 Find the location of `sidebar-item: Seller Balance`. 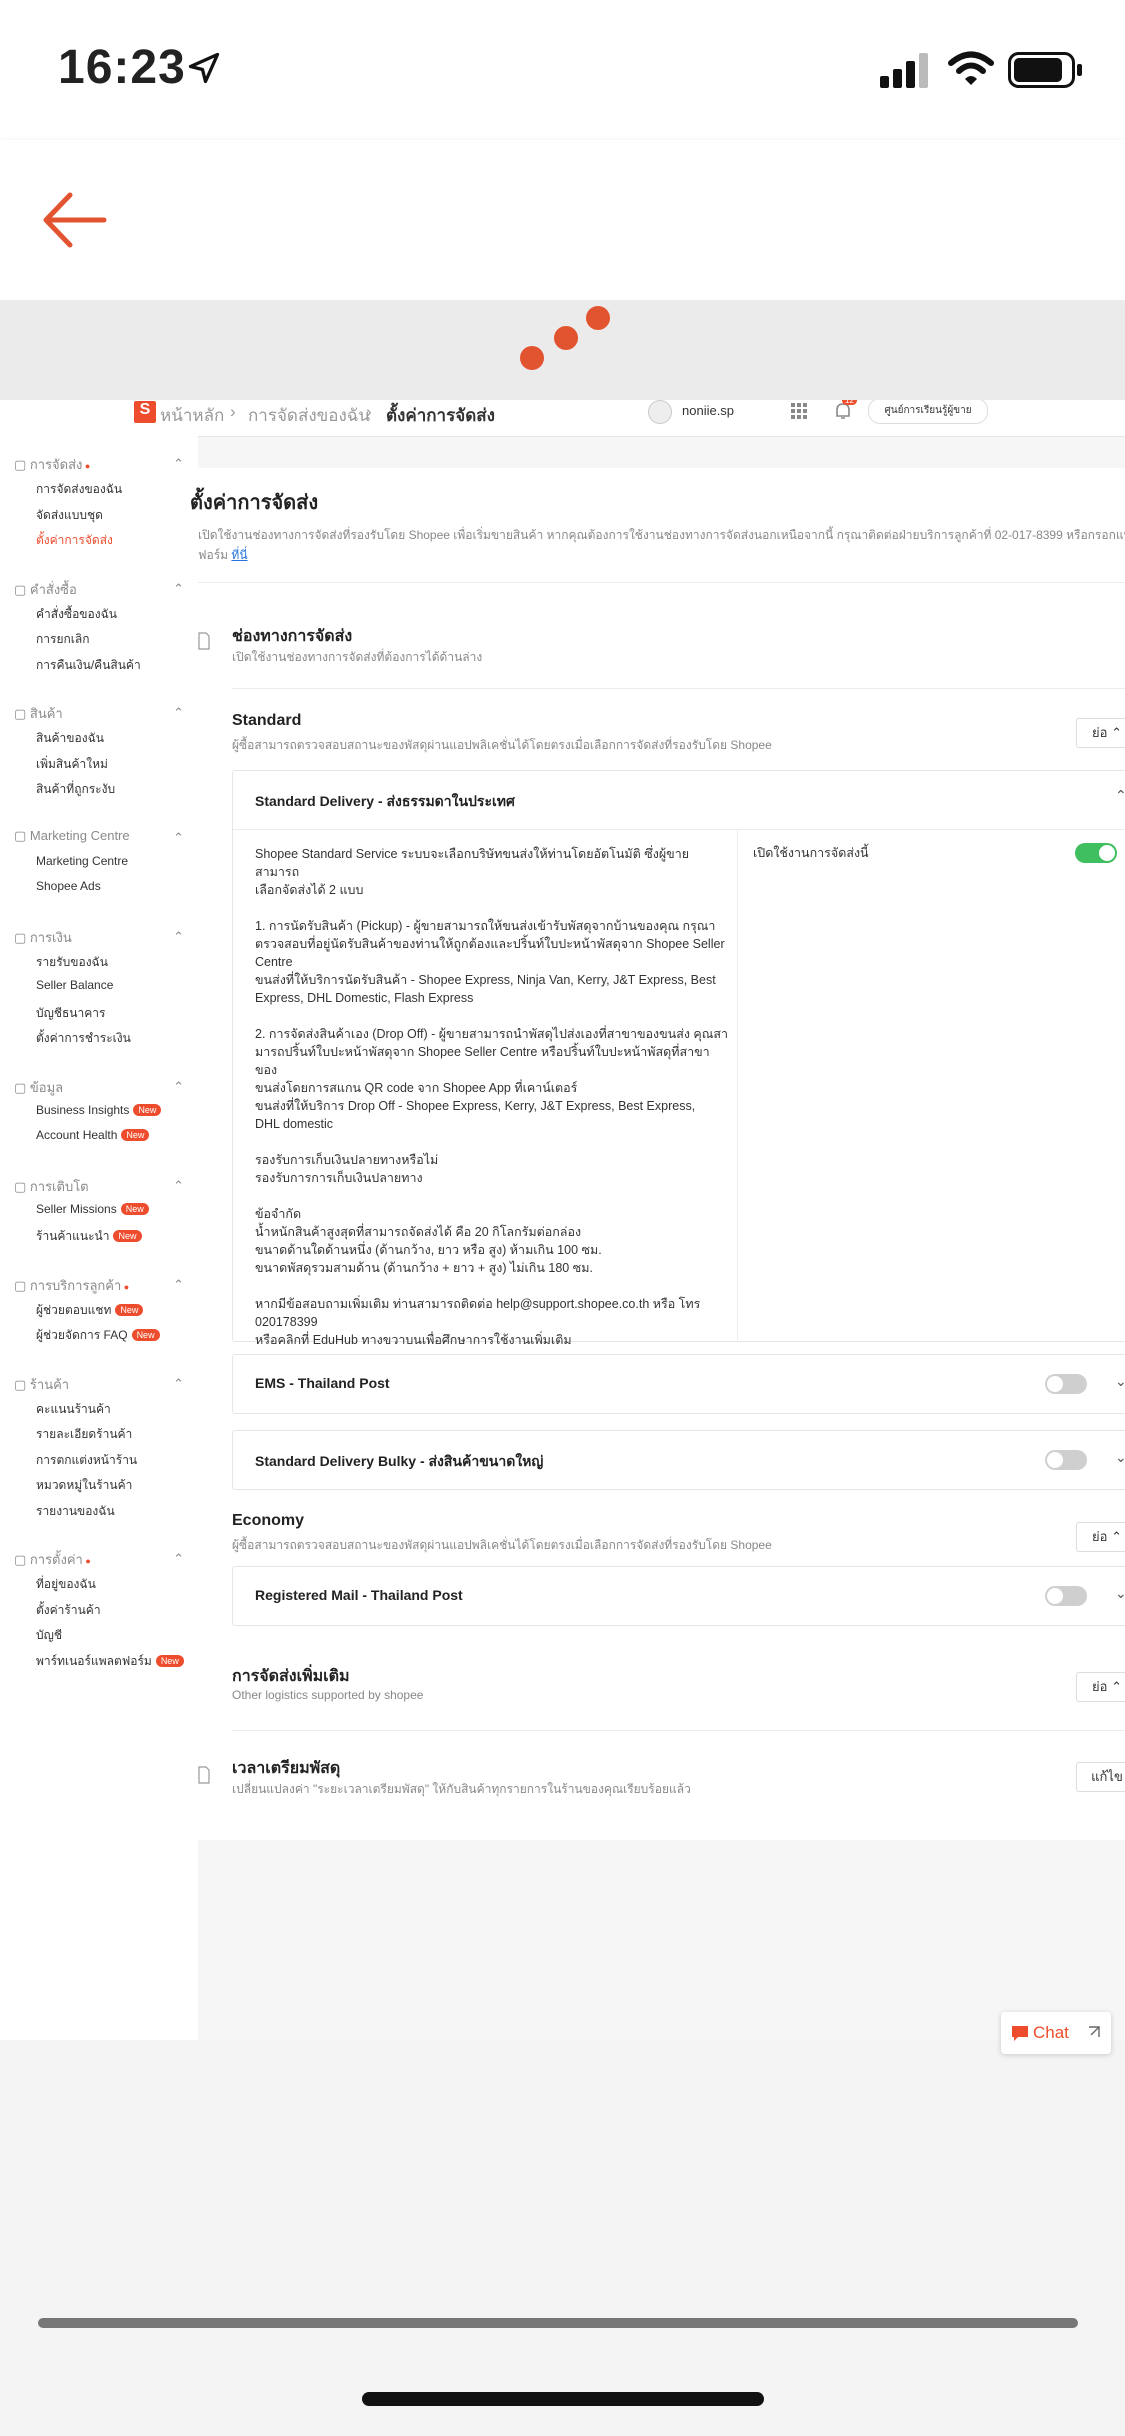

sidebar-item: Seller Balance is located at coordinates (74, 985).